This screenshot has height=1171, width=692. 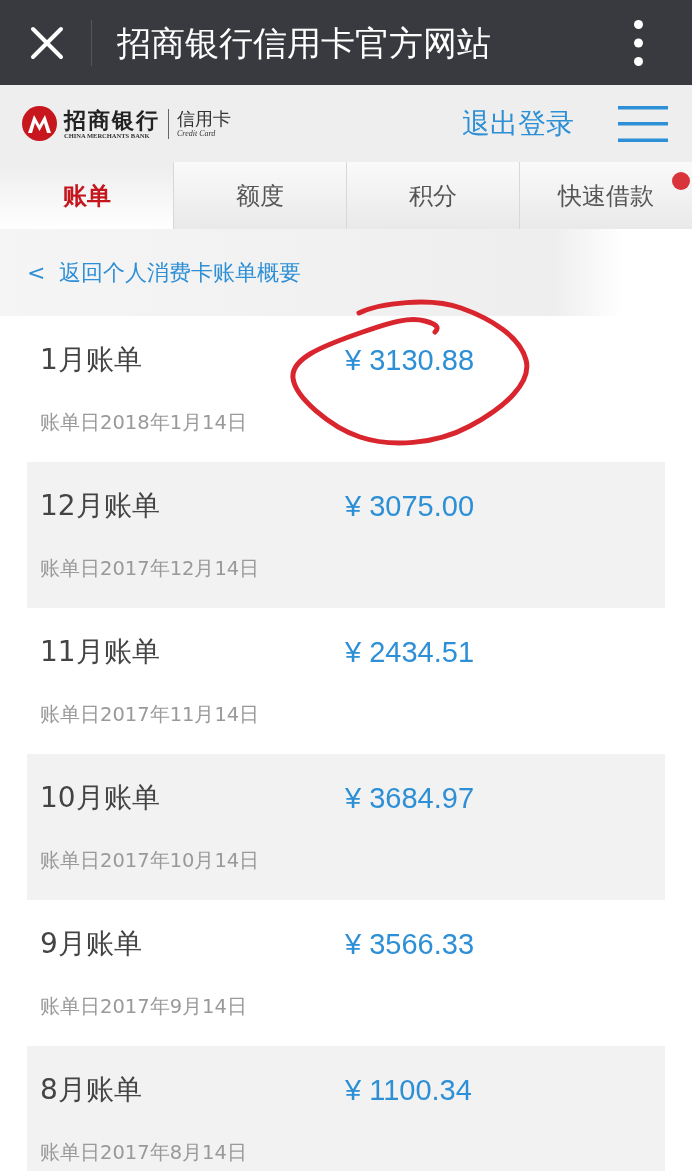 What do you see at coordinates (112, 119) in the screenshot?
I see `bank-name: 招商银行` at bounding box center [112, 119].